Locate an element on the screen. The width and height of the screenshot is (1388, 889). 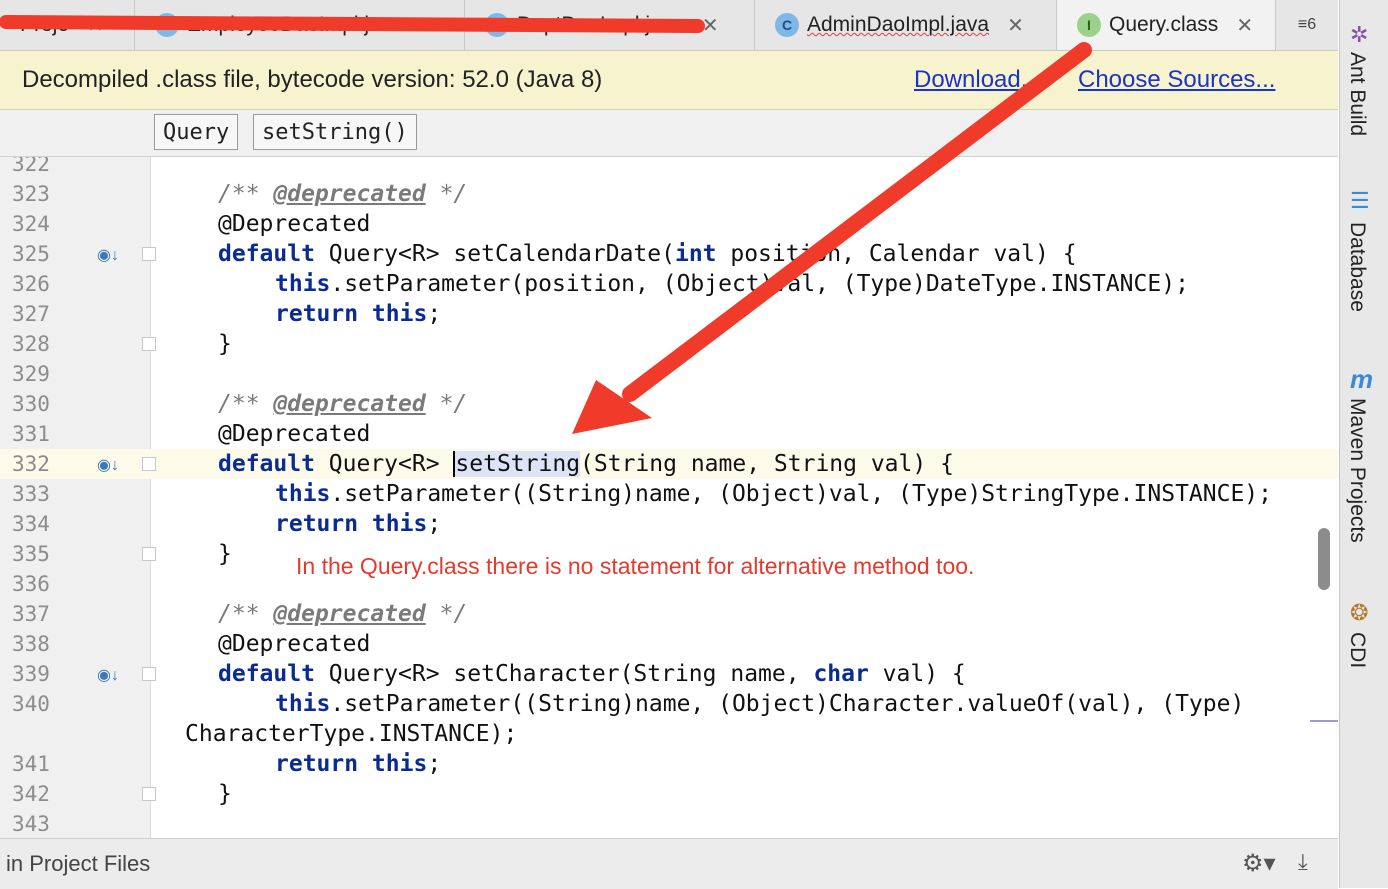
code-line: 328 } is located at coordinates (669, 344).